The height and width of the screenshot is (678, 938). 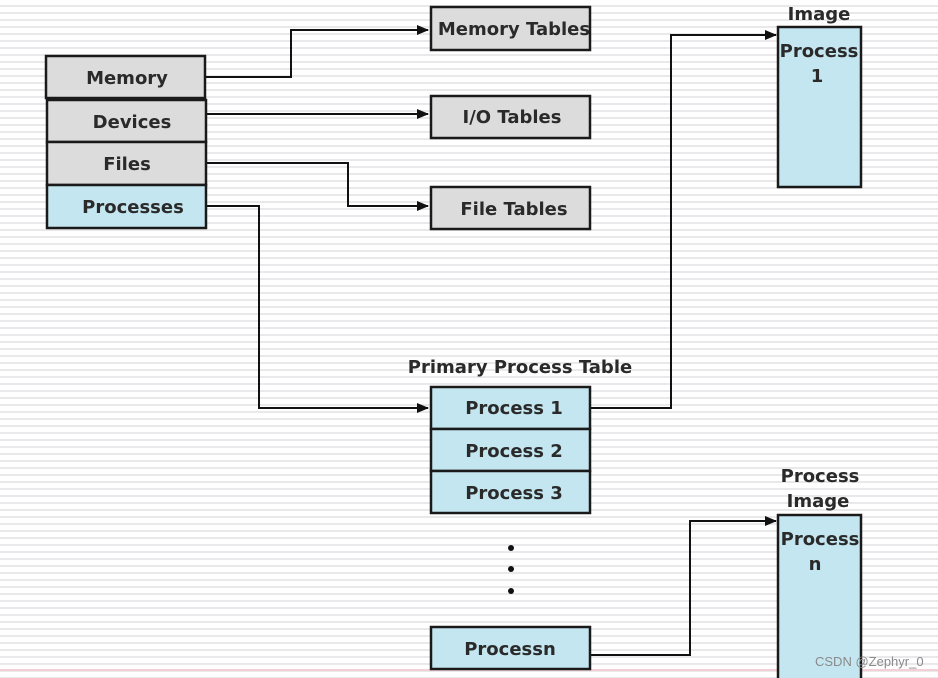 What do you see at coordinates (513, 209) in the screenshot?
I see `file-tables-label: File Tables` at bounding box center [513, 209].